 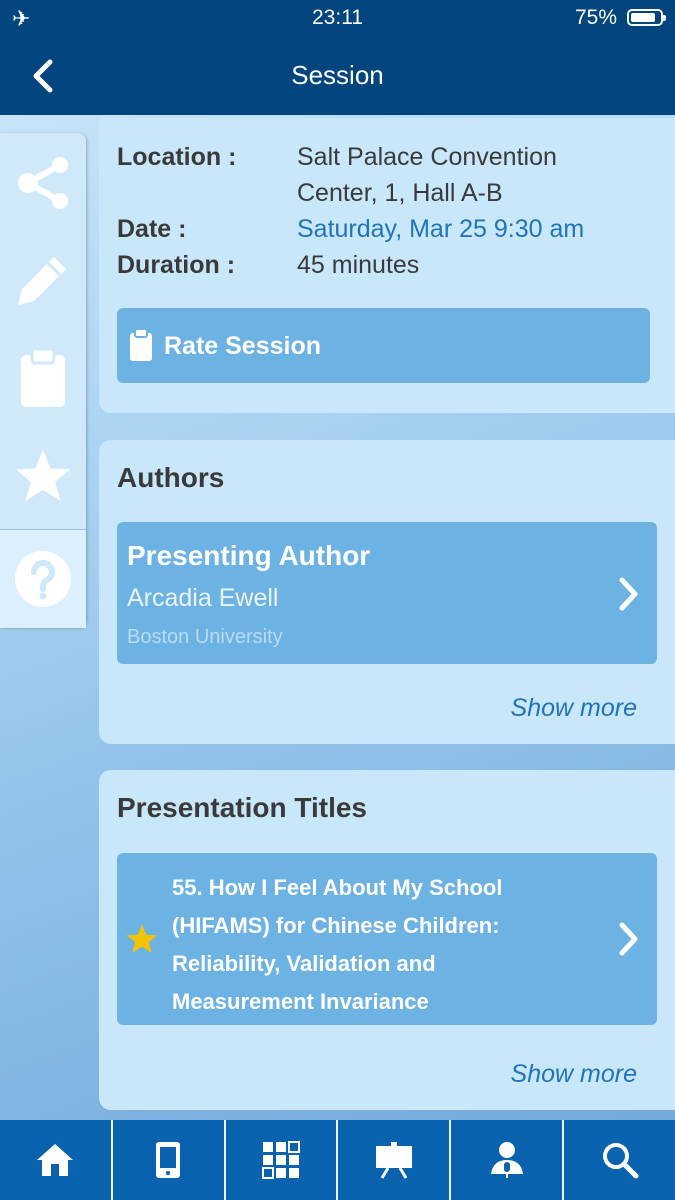 I want to click on duration-label: Duration :, so click(x=176, y=265).